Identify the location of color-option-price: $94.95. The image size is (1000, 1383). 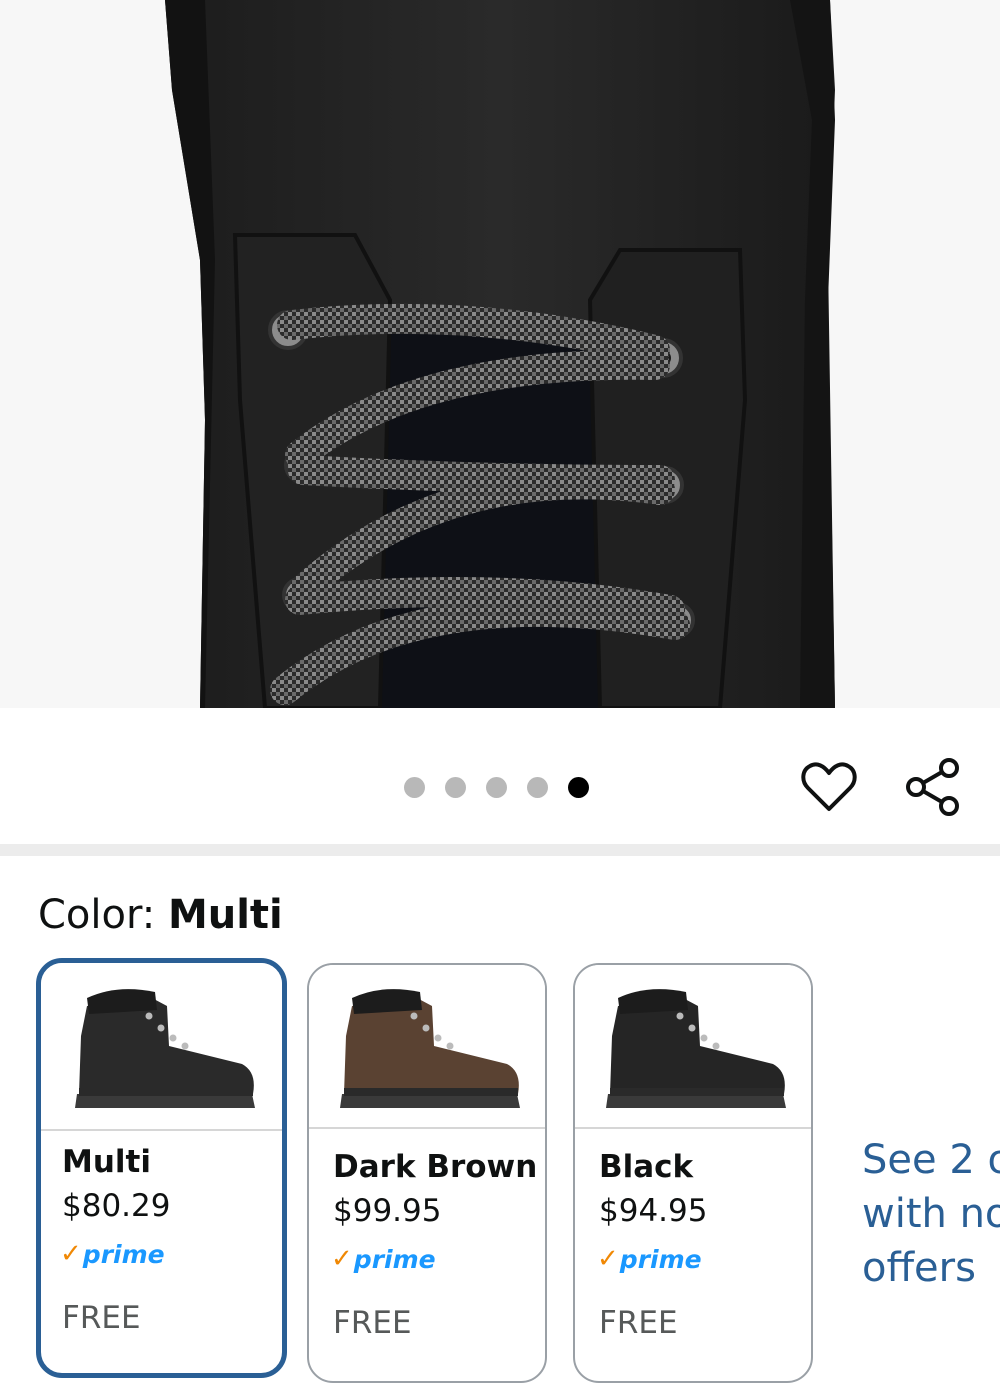
(653, 1211).